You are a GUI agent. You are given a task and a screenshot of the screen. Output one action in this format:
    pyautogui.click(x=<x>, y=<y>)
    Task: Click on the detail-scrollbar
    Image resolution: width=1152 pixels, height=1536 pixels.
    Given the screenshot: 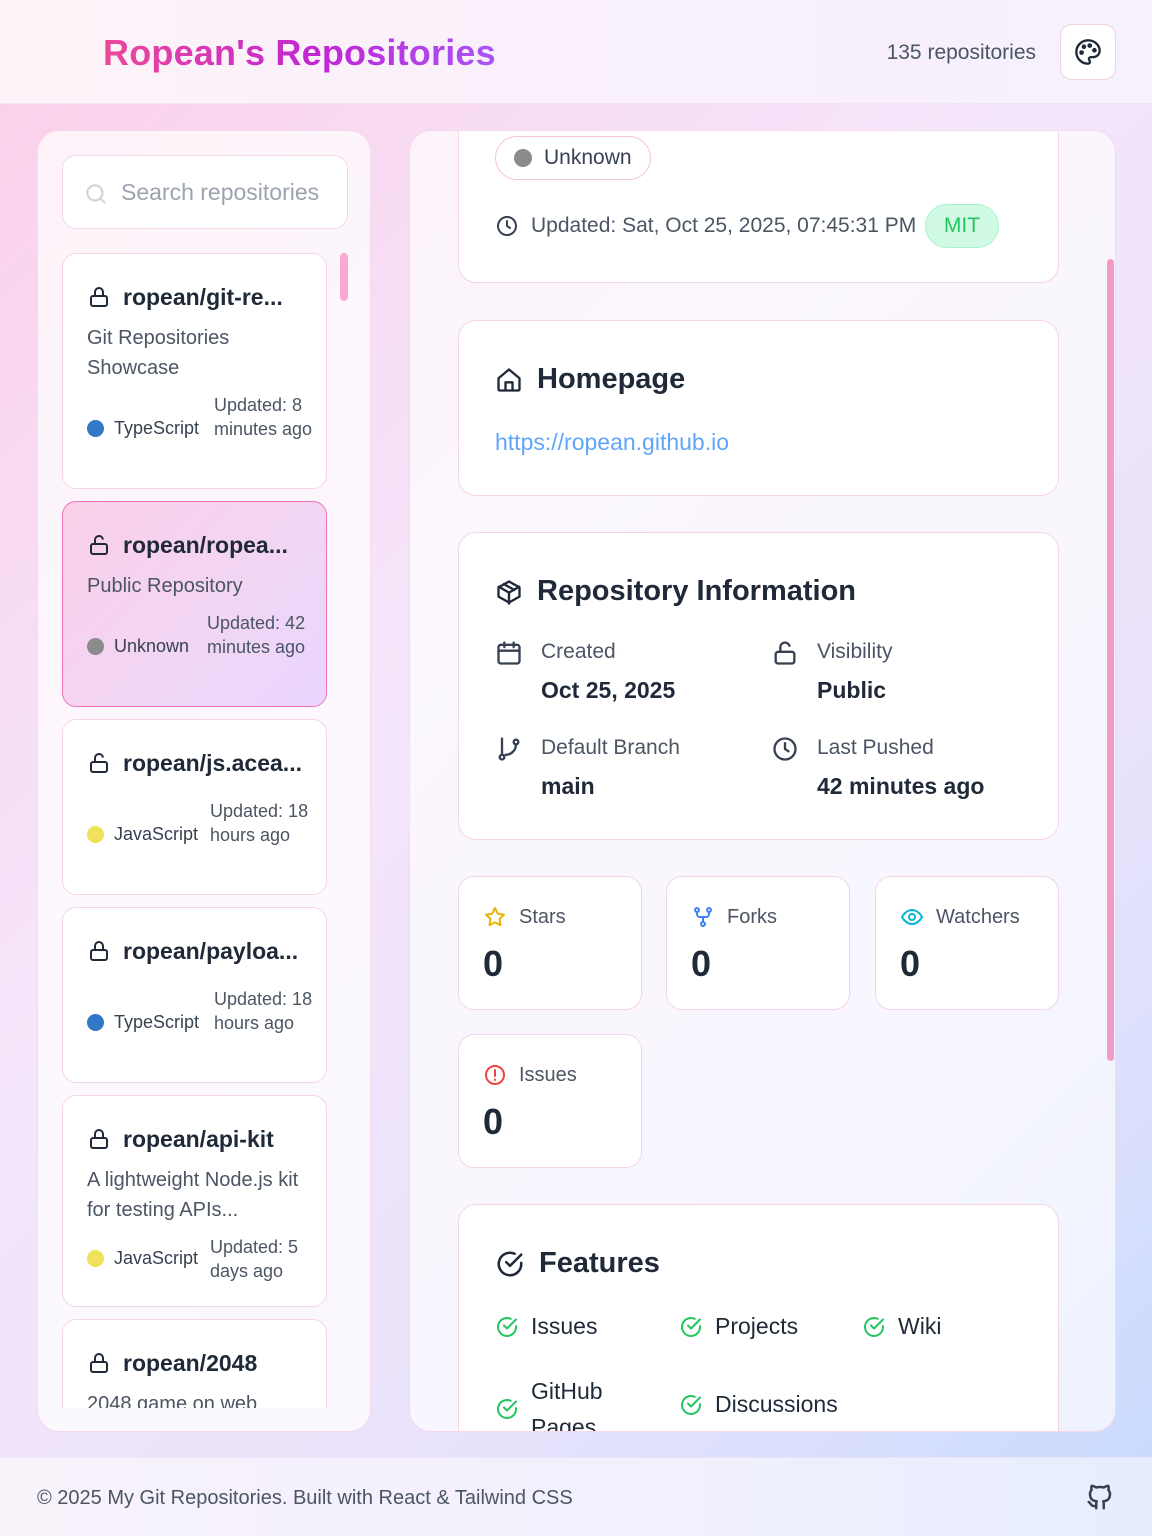 What is the action you would take?
    pyautogui.click(x=1110, y=660)
    